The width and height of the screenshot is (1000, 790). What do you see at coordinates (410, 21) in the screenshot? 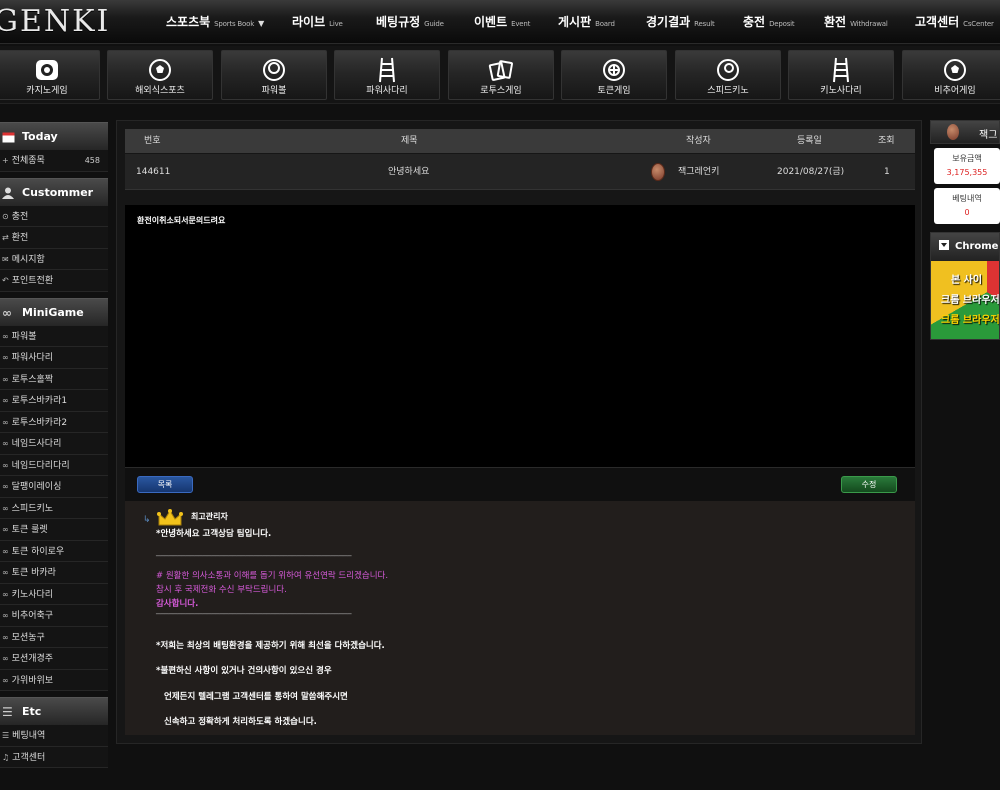
I see `nav-guide: 베팅규정 Guide` at bounding box center [410, 21].